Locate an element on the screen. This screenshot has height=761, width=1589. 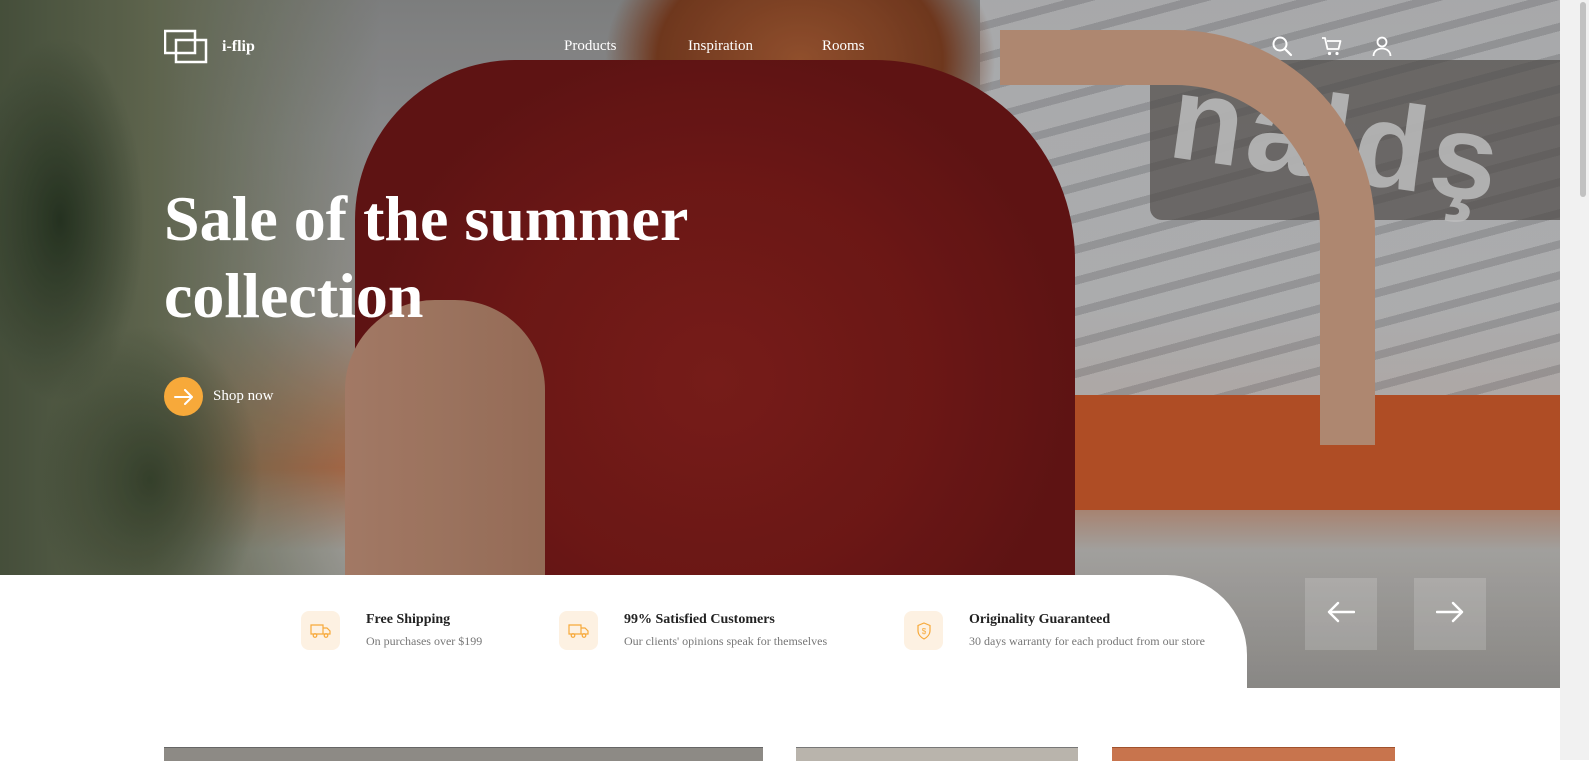
hero-headline: Sale of the summer collection is located at coordinates (426, 257).